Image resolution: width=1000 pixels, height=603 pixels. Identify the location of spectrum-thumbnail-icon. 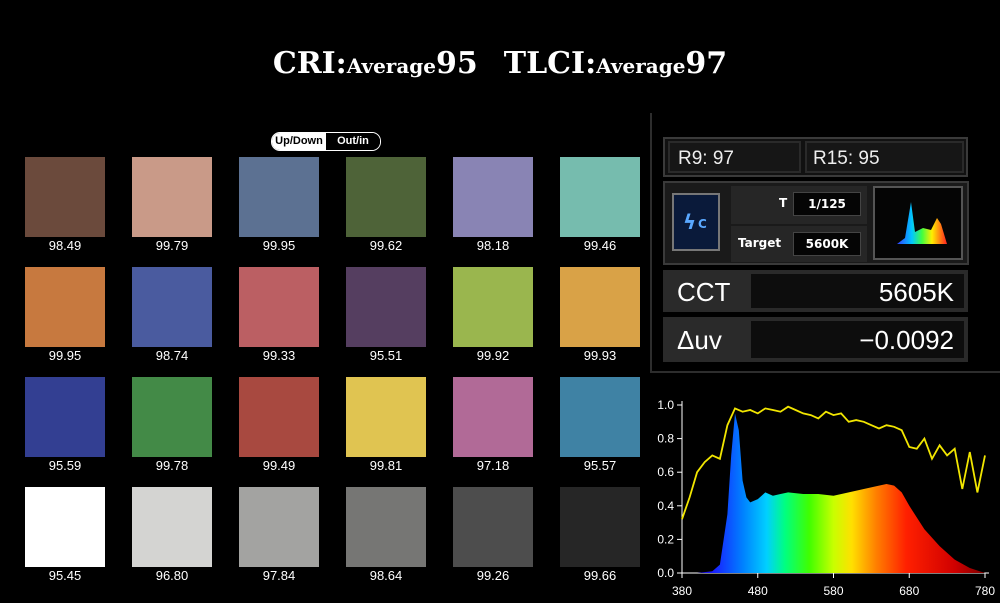
(922, 223).